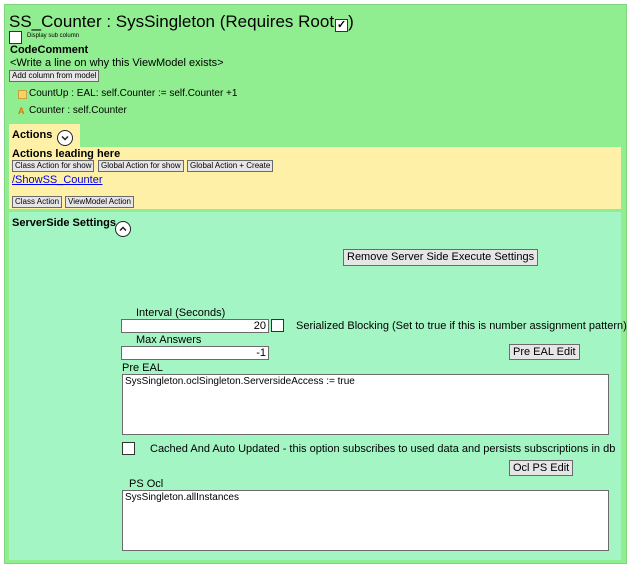 Image resolution: width=640 pixels, height=578 pixels. I want to click on max-answers-label: Max Answers, so click(169, 340).